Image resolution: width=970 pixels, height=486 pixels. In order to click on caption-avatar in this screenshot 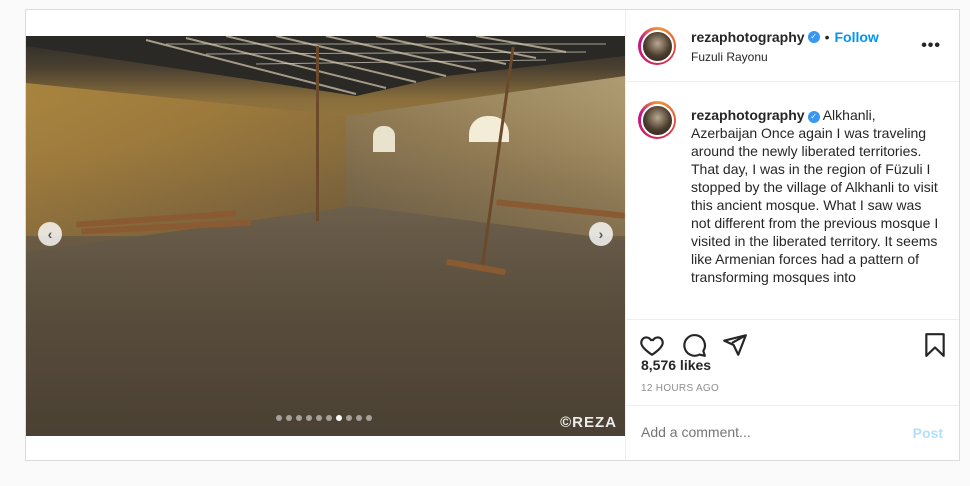, I will do `click(657, 120)`.